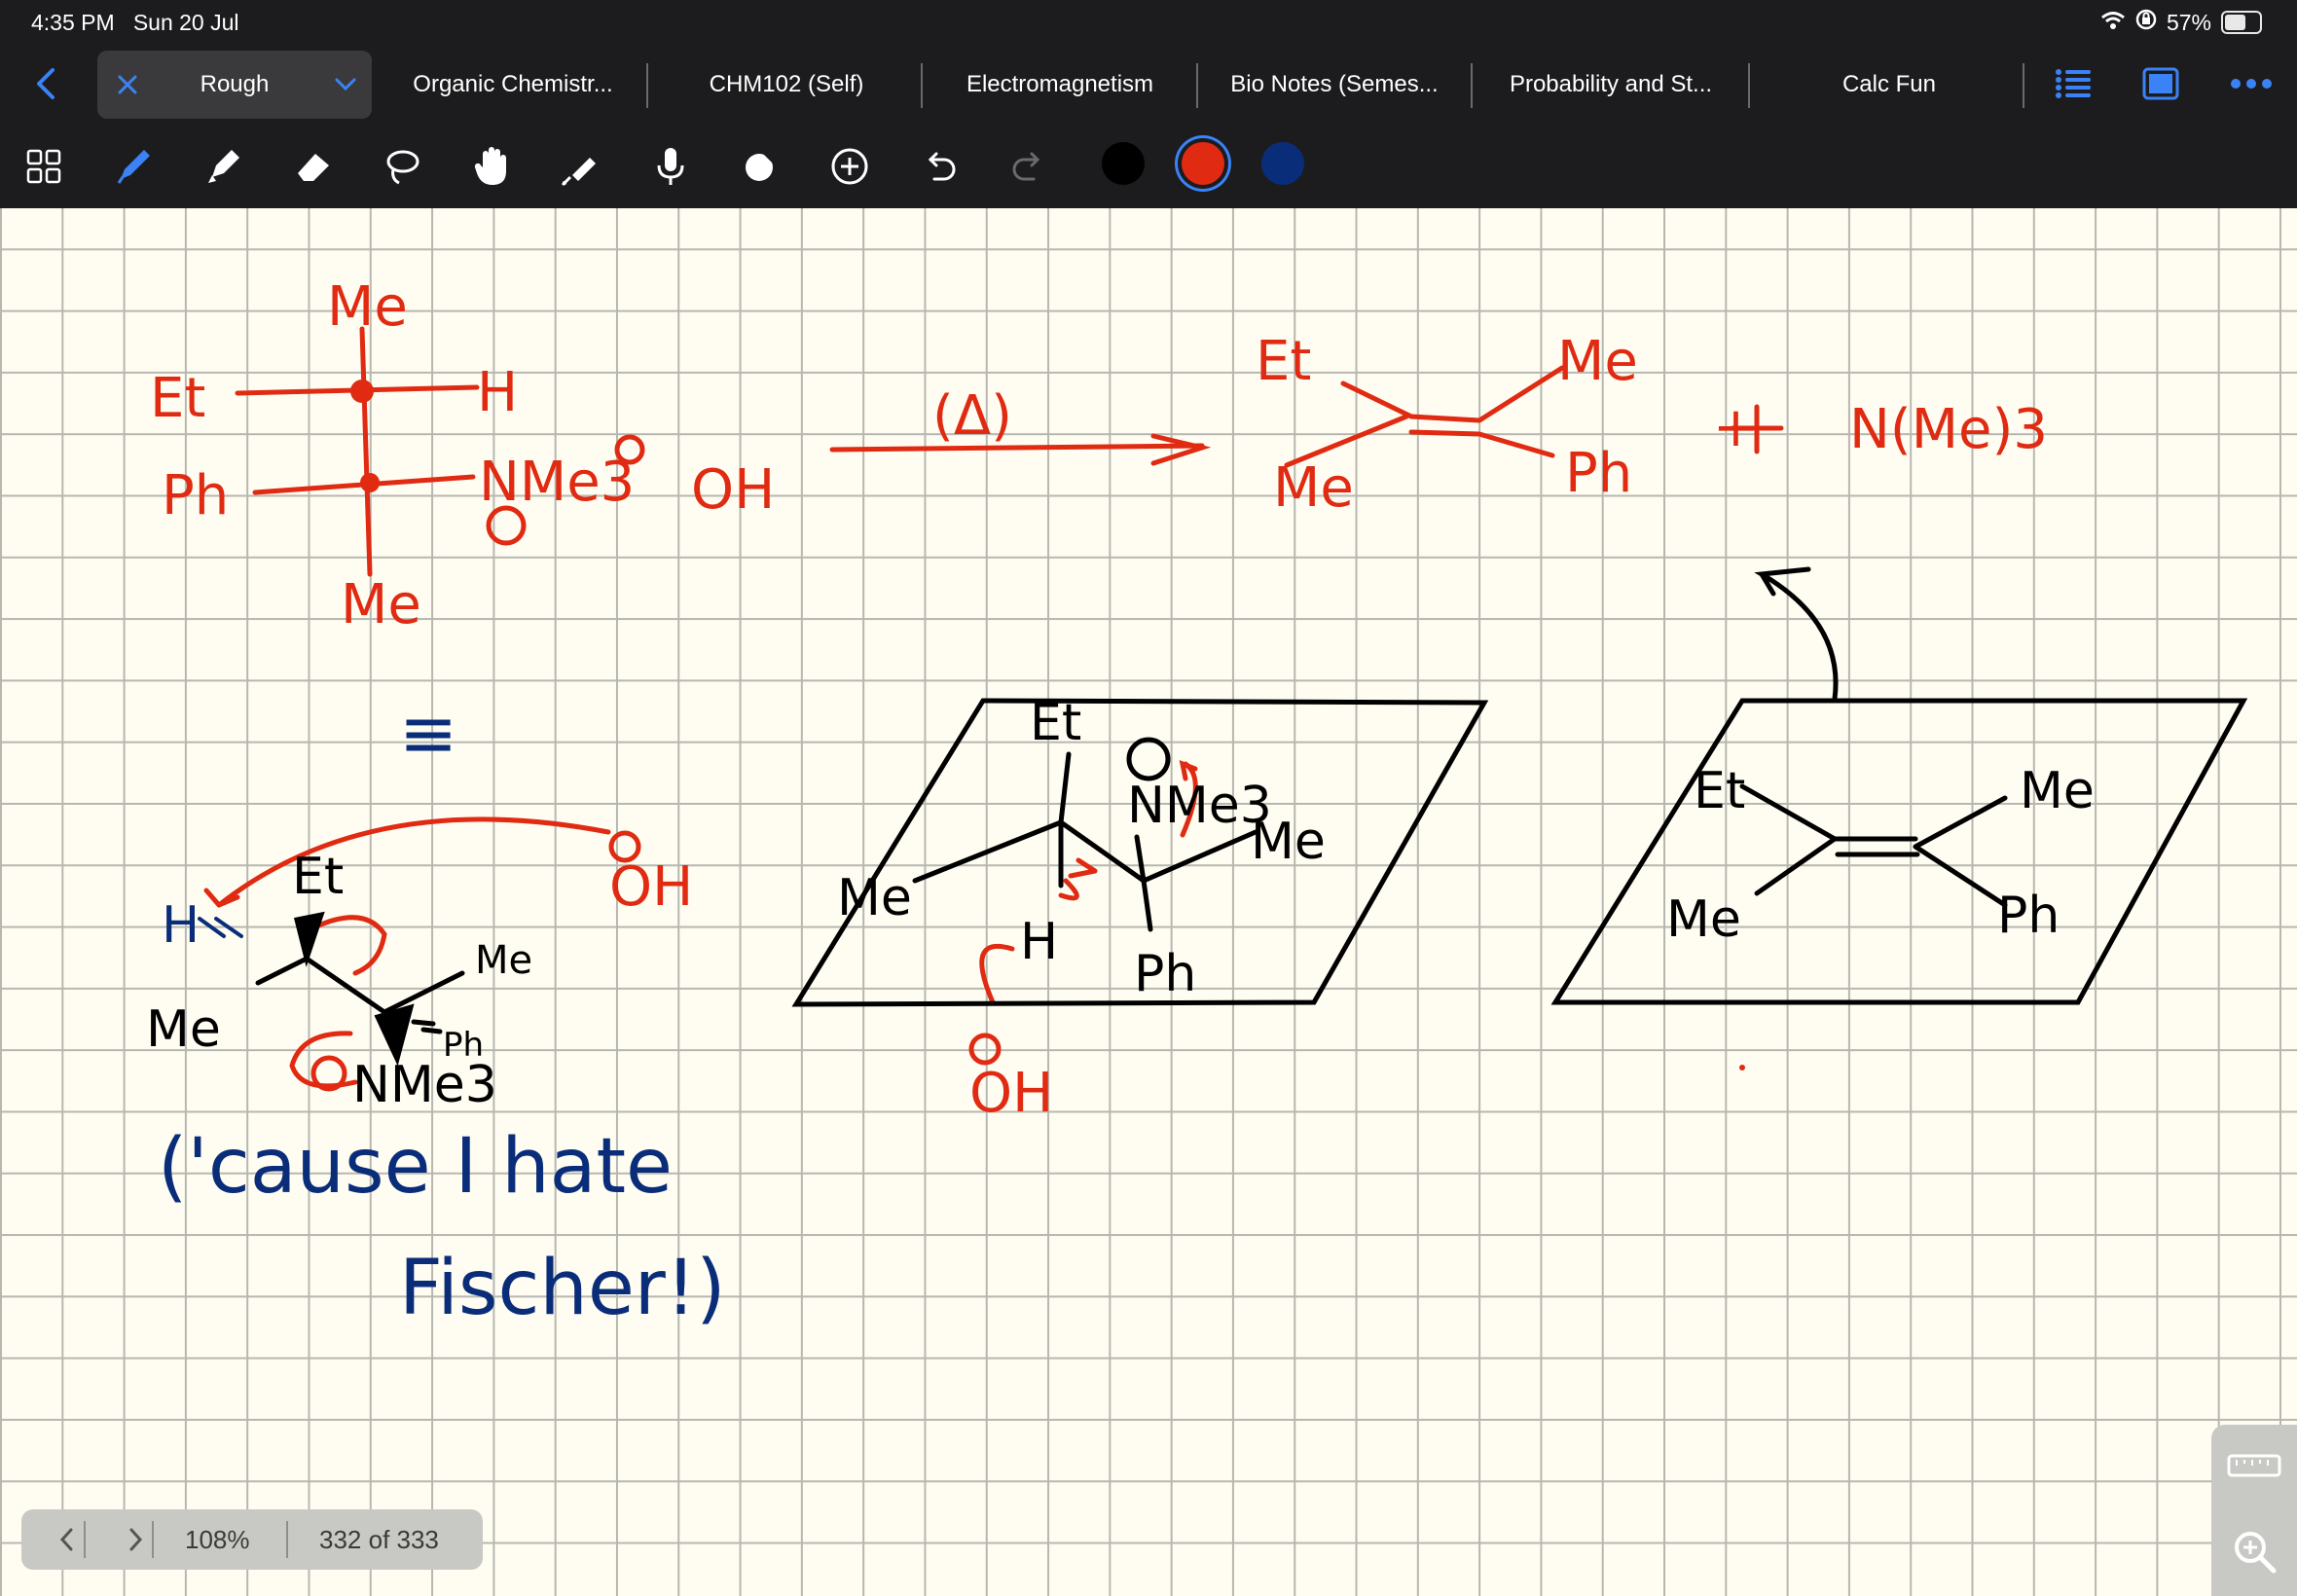 The image size is (2297, 1596). I want to click on status-time: 4:35 PM Sun 20 Jul, so click(135, 22).